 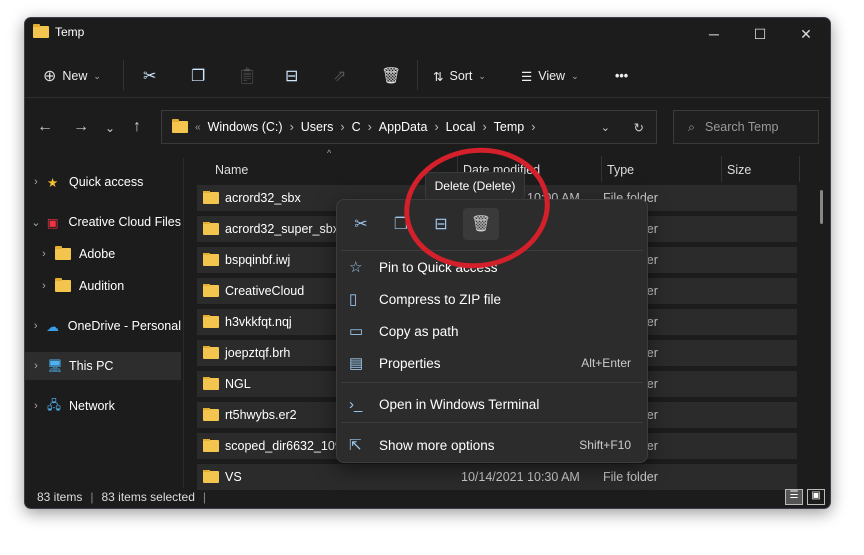 I want to click on rename-icon: ⊟, so click(x=291, y=76).